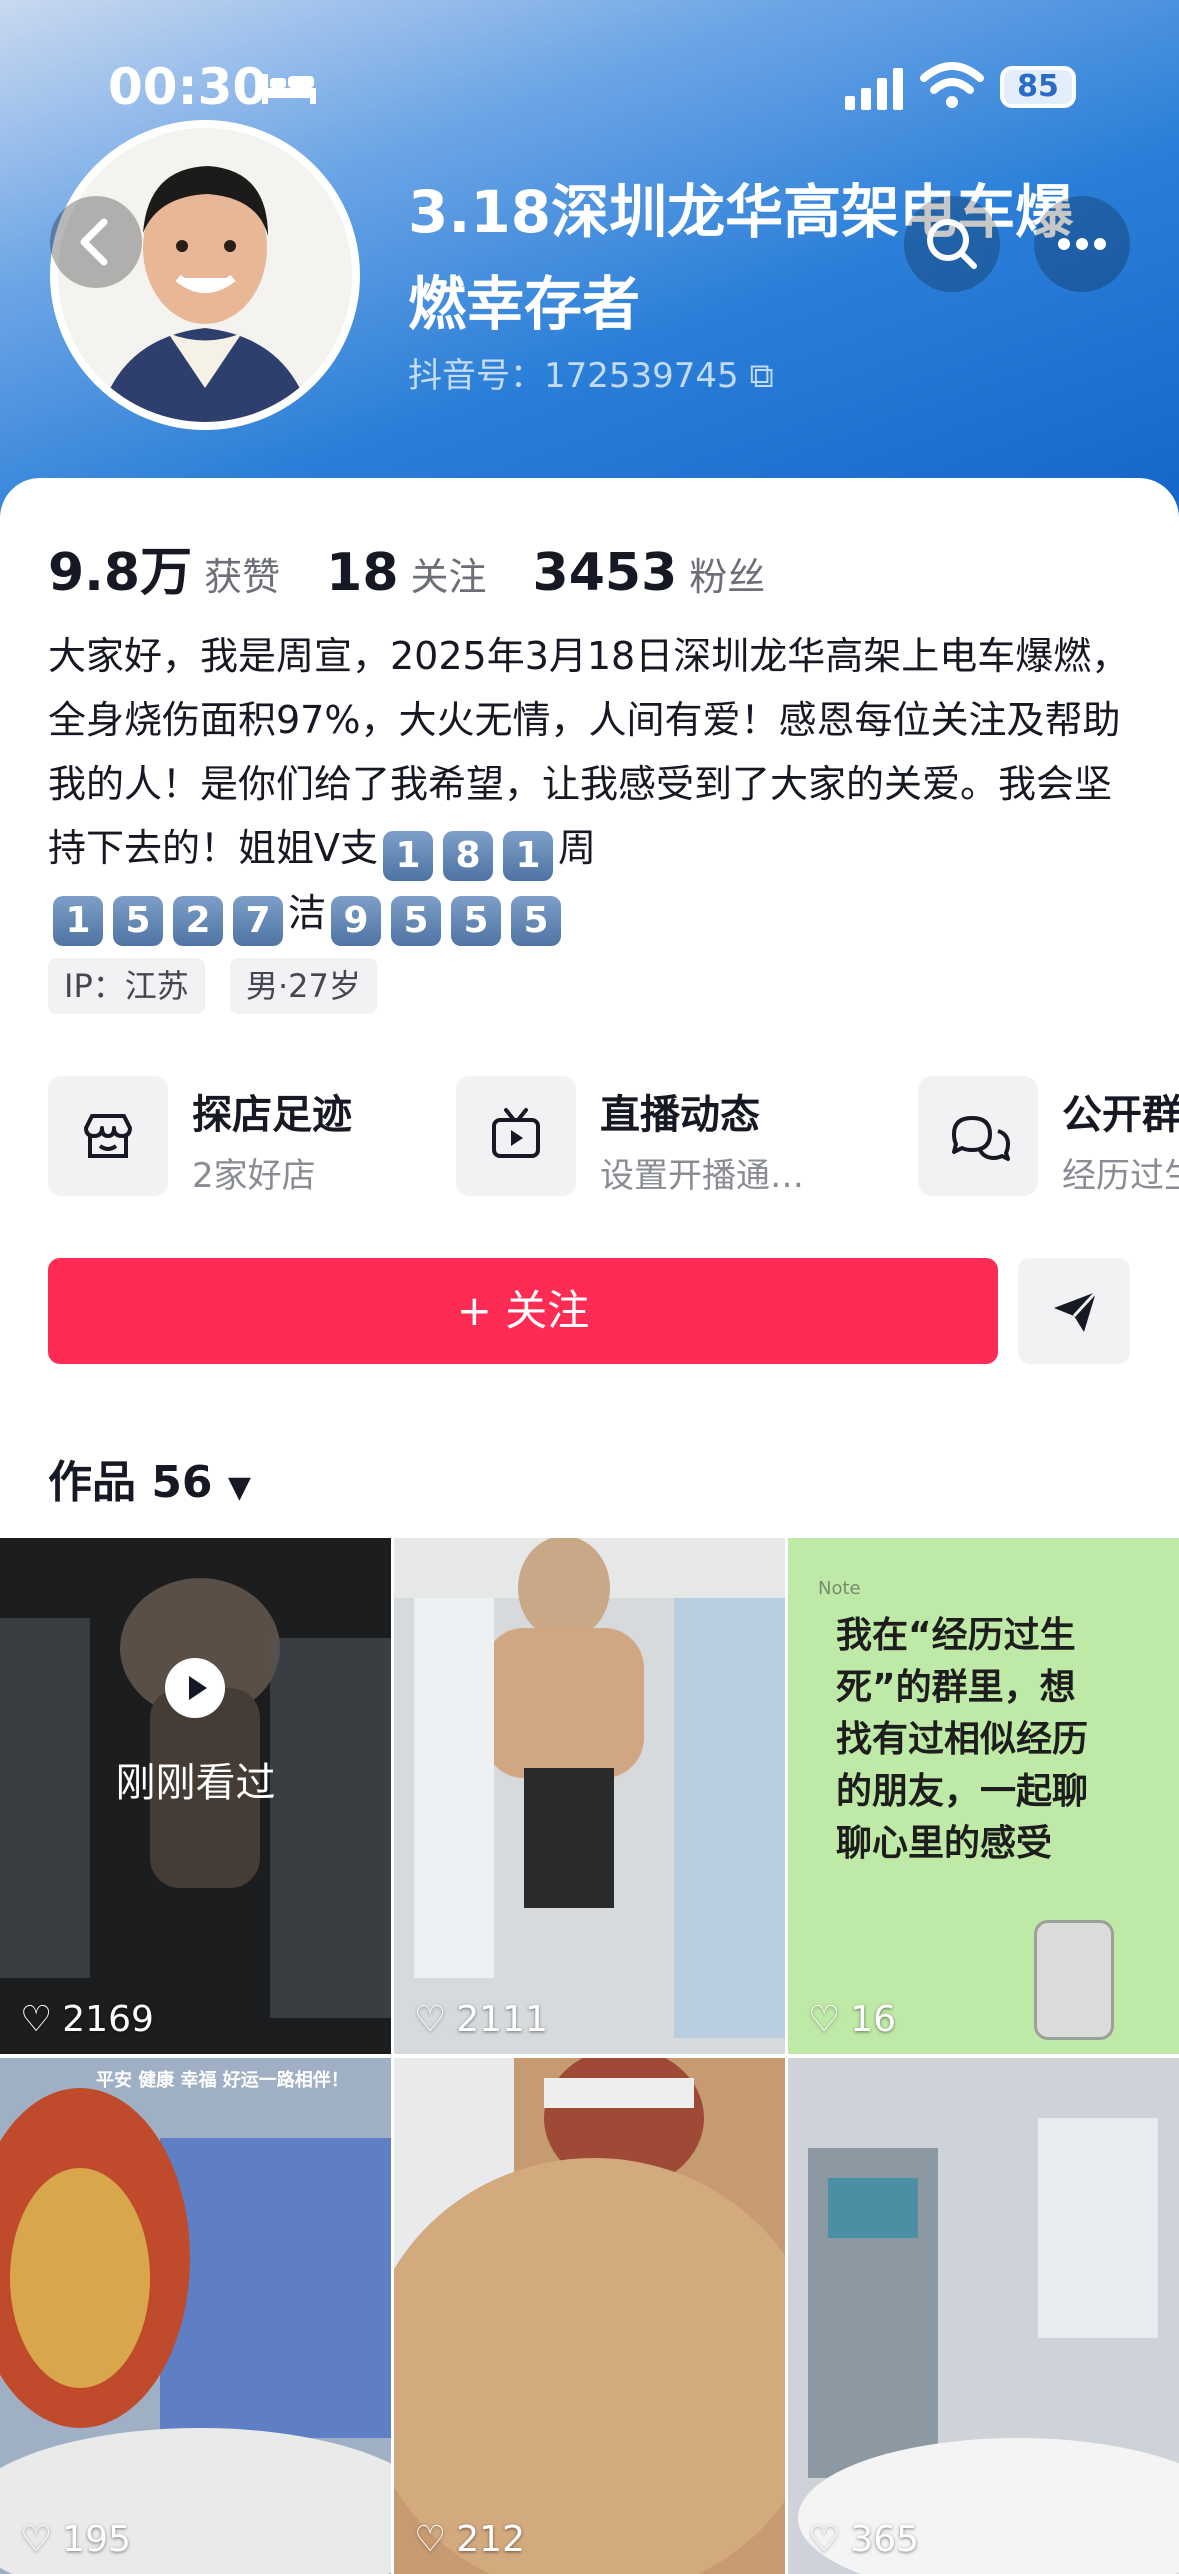  I want to click on copy-icon: ⧉, so click(762, 376).